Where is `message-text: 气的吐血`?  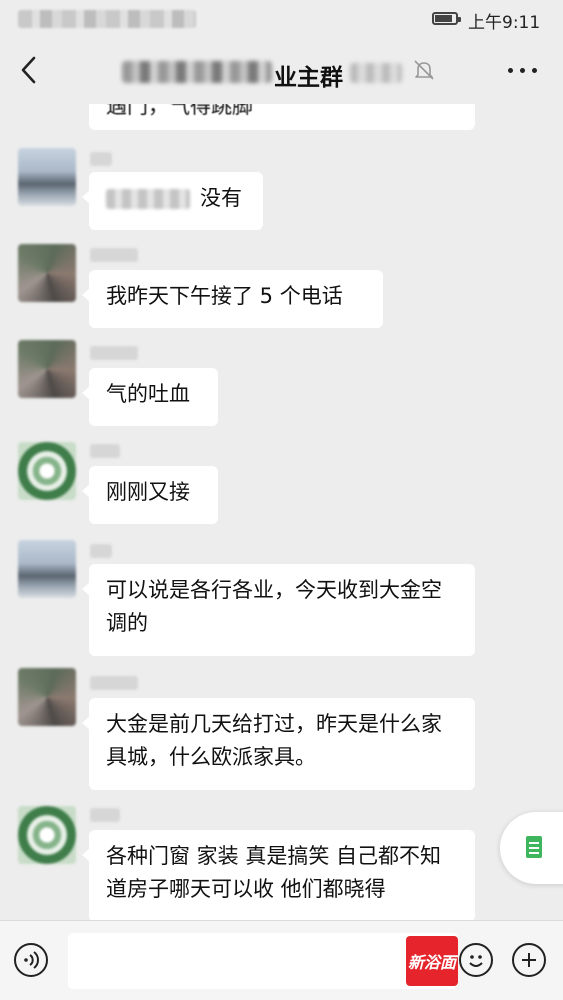
message-text: 气的吐血 is located at coordinates (148, 394).